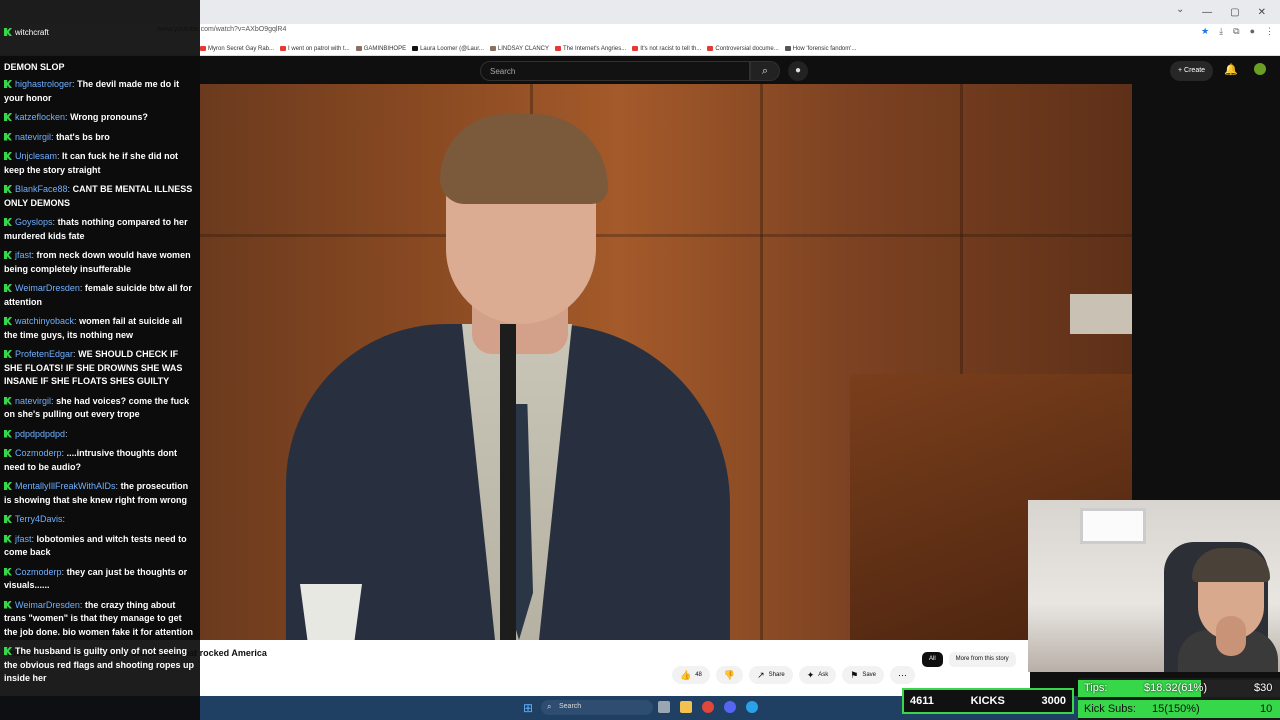 This screenshot has height=720, width=1280. I want to click on bookmark-item: LINDSAY CLANCY, so click(519, 48).